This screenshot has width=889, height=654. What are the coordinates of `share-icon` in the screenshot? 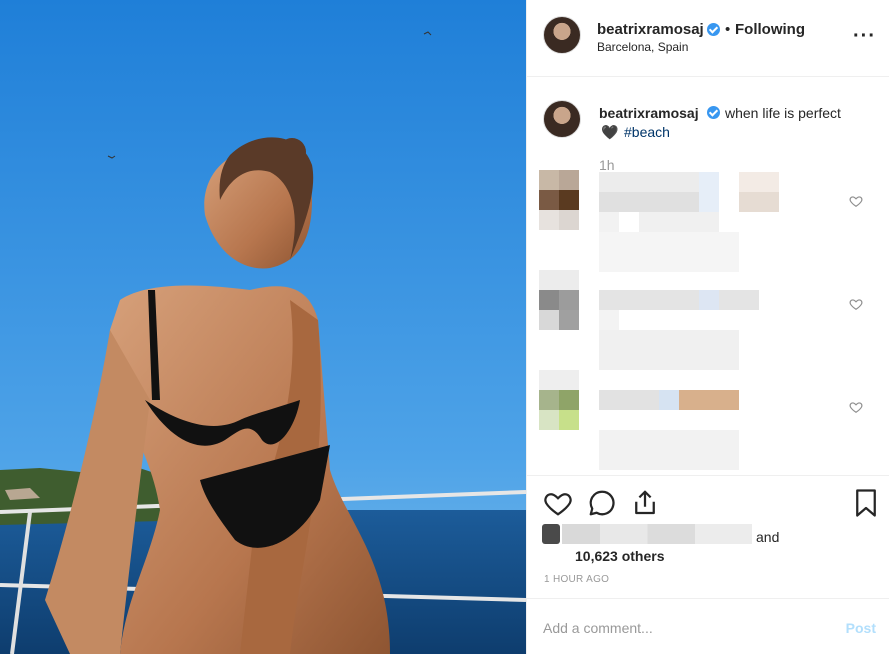 It's located at (645, 503).